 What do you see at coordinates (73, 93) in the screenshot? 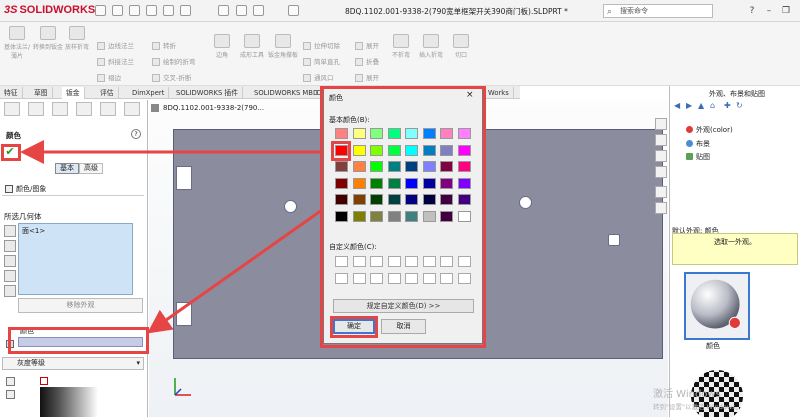
I see `tab-sheet-metal: 钣金` at bounding box center [73, 93].